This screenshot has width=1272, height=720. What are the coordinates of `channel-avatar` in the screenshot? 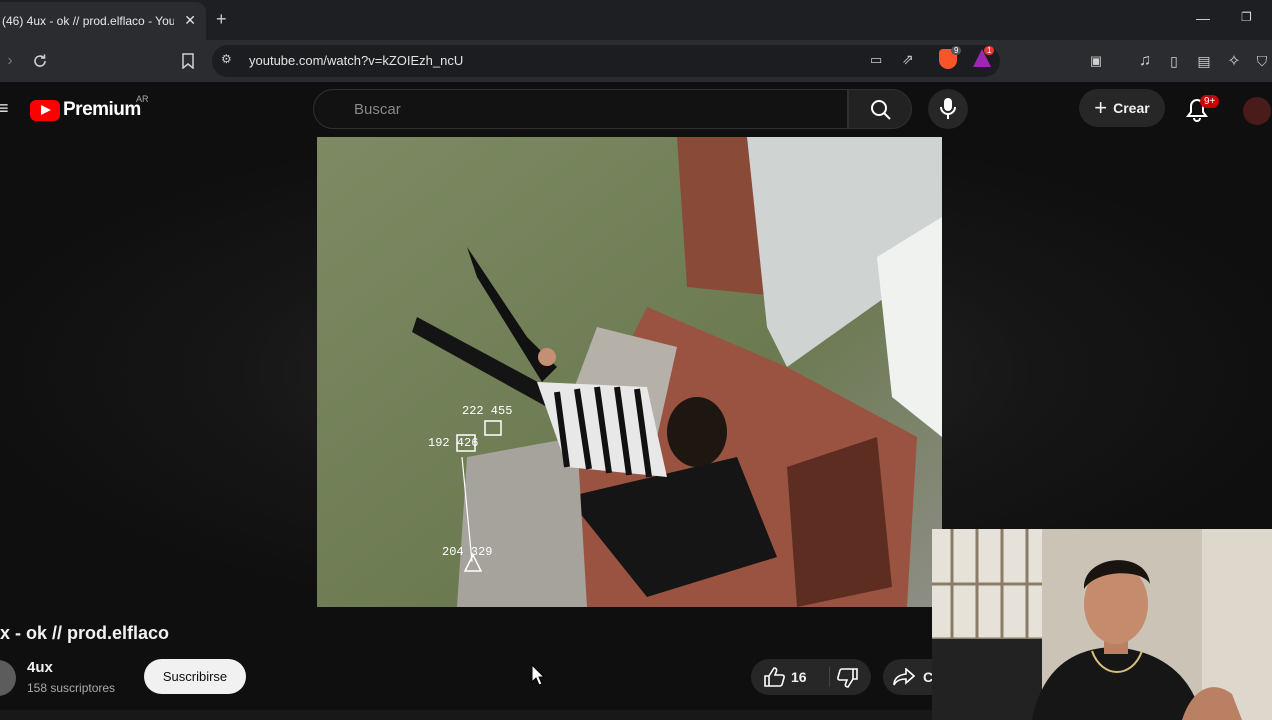 It's located at (8, 678).